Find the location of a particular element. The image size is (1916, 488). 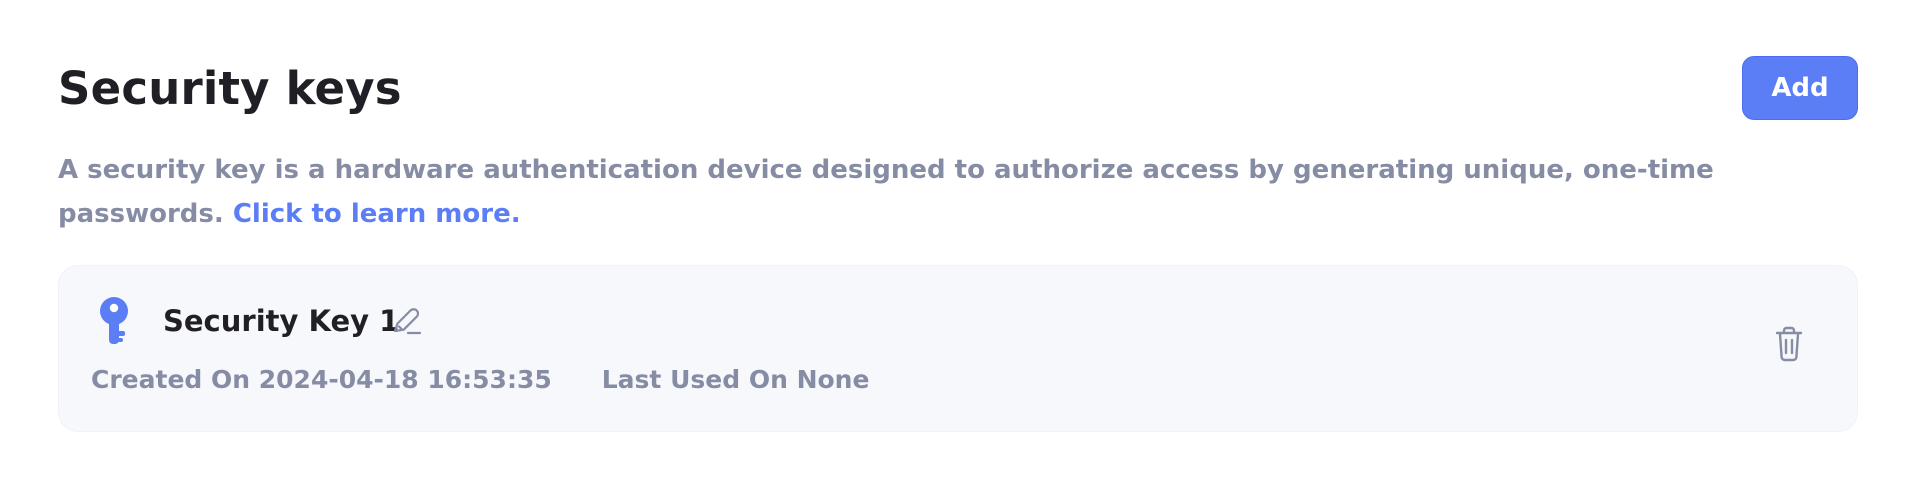

pencil-icon is located at coordinates (405, 321).